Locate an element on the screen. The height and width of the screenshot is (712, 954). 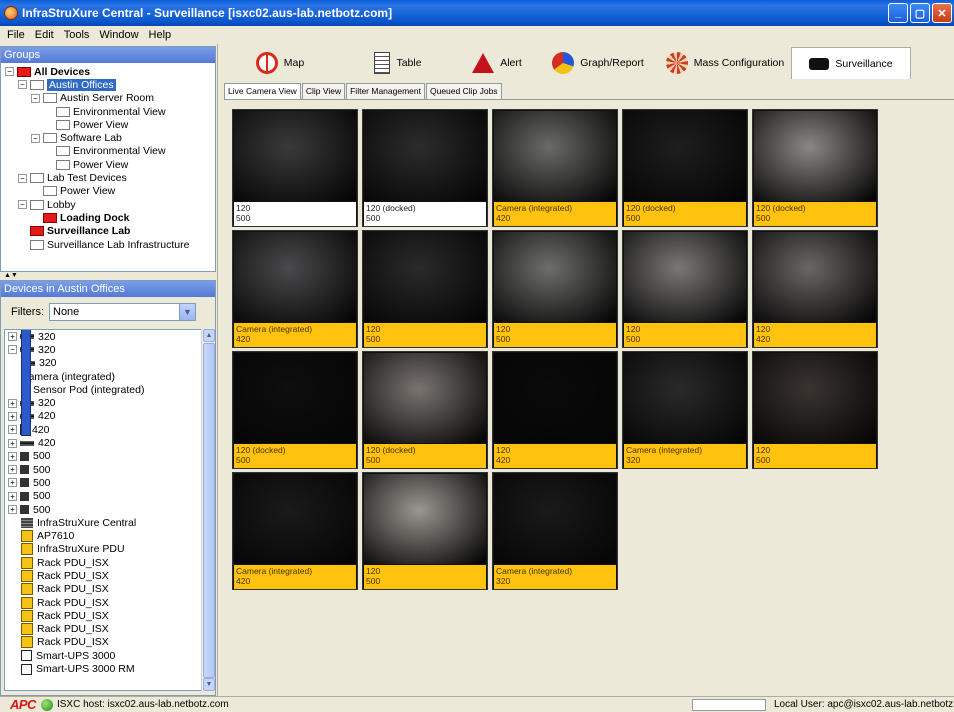
chevron-down-icon: ▼ is located at coordinates (187, 312).